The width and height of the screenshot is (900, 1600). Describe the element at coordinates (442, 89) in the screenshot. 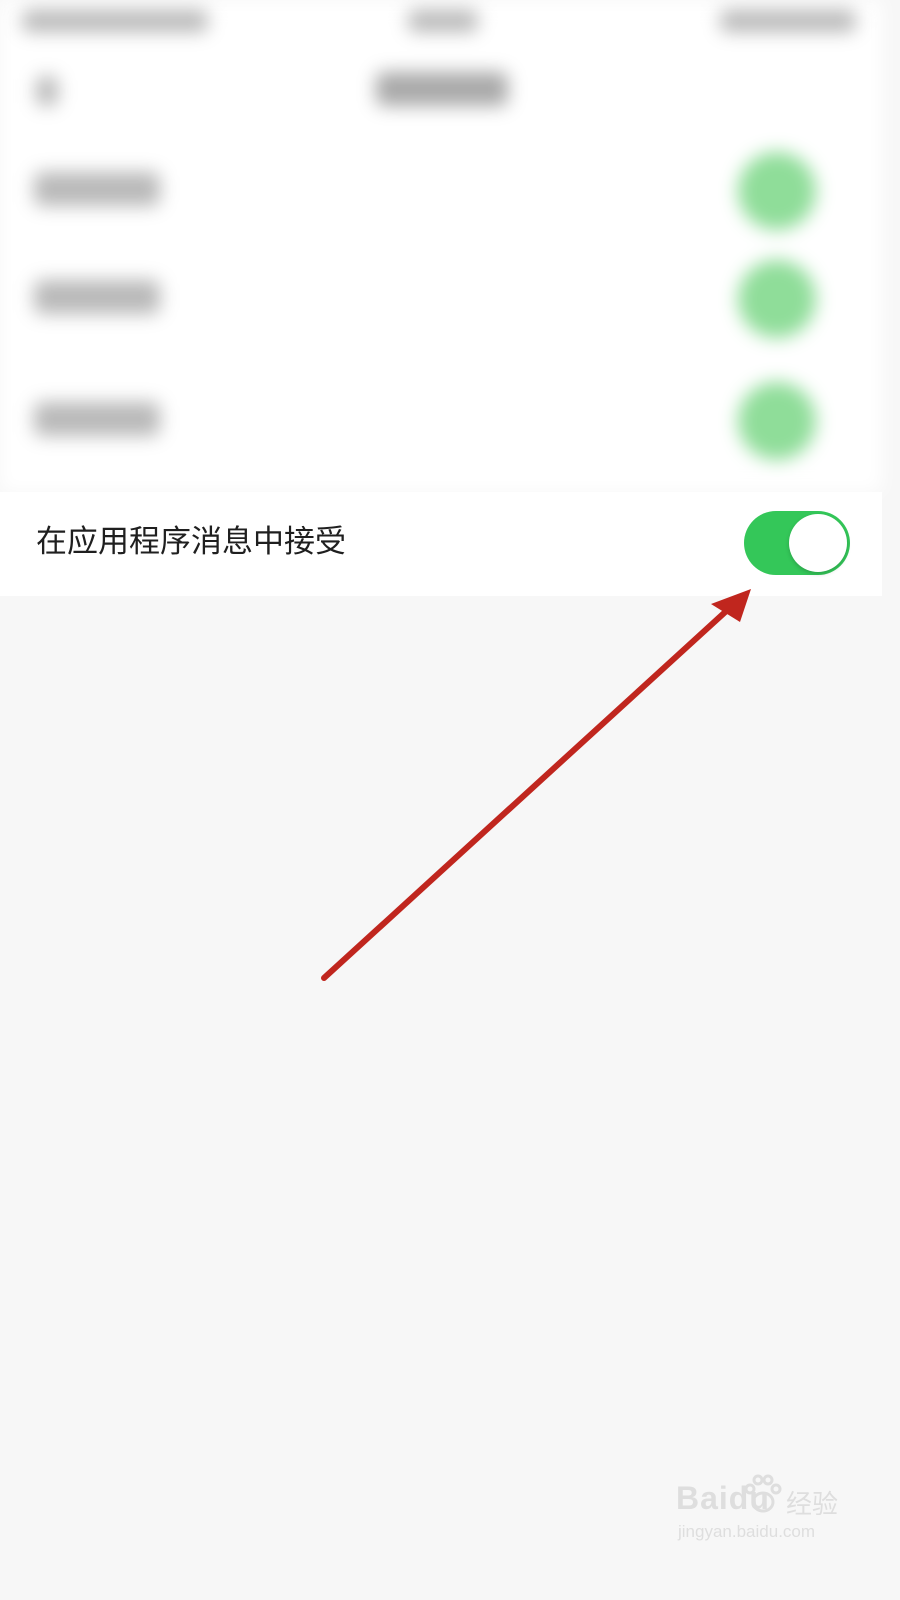

I see `nav-title-placeholder` at that location.